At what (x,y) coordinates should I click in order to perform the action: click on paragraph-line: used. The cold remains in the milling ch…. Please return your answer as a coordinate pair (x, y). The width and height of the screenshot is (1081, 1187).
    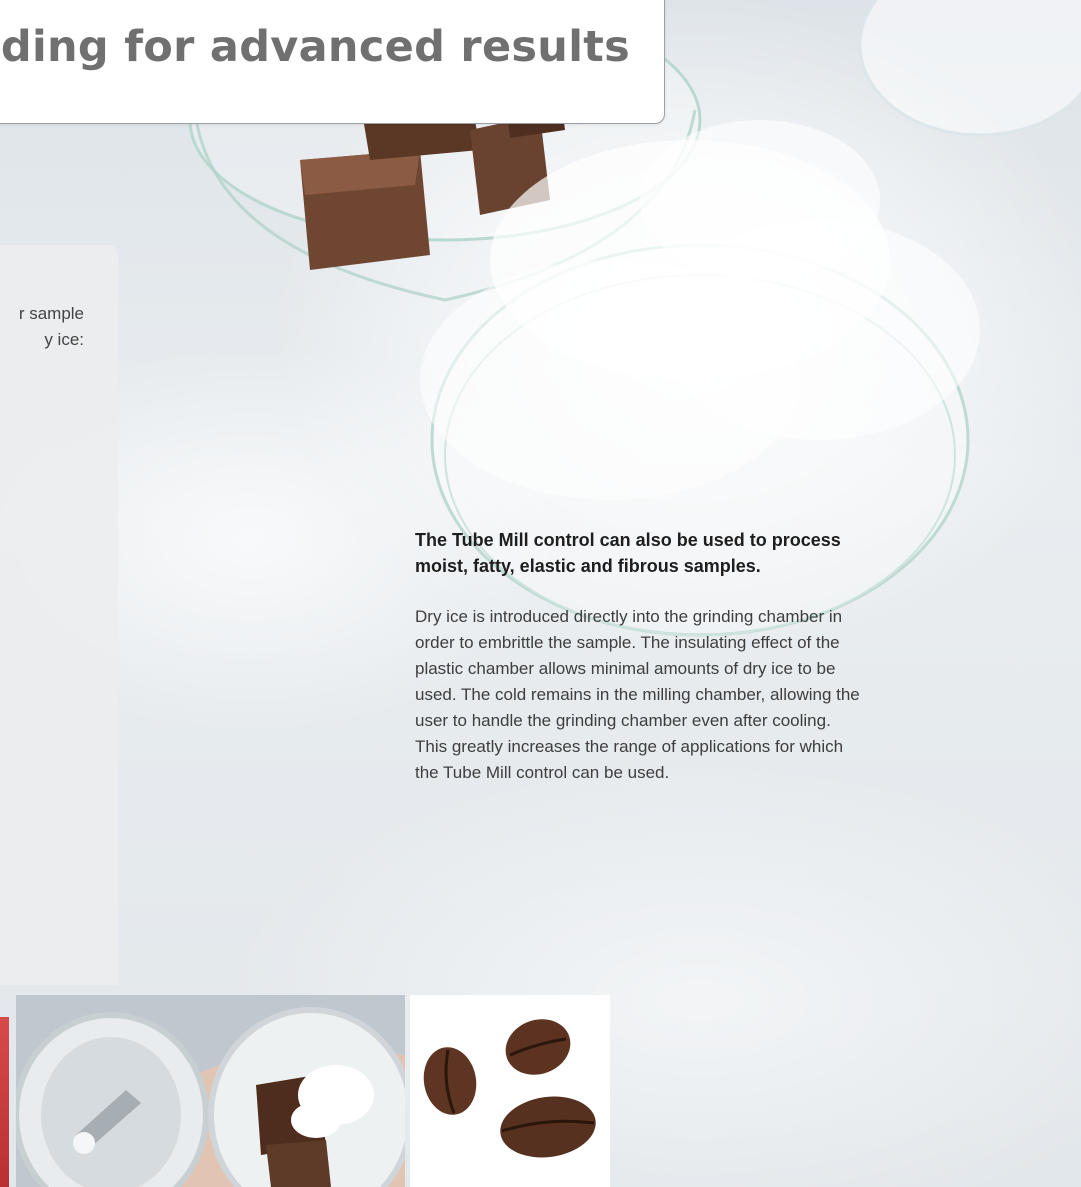
    Looking at the image, I should click on (637, 694).